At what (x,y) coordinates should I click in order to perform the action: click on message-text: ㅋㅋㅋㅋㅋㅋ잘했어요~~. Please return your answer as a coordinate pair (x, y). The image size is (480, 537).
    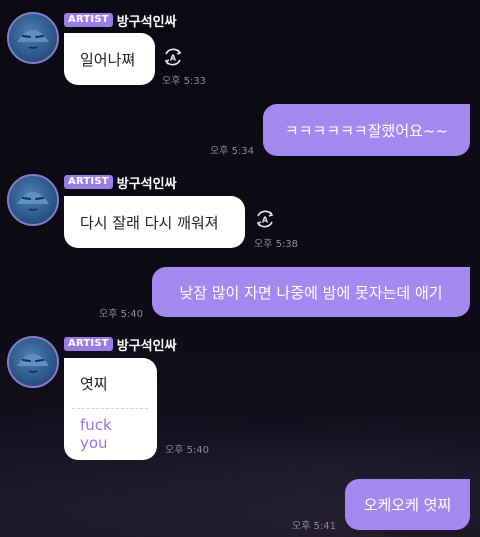
    Looking at the image, I should click on (366, 130).